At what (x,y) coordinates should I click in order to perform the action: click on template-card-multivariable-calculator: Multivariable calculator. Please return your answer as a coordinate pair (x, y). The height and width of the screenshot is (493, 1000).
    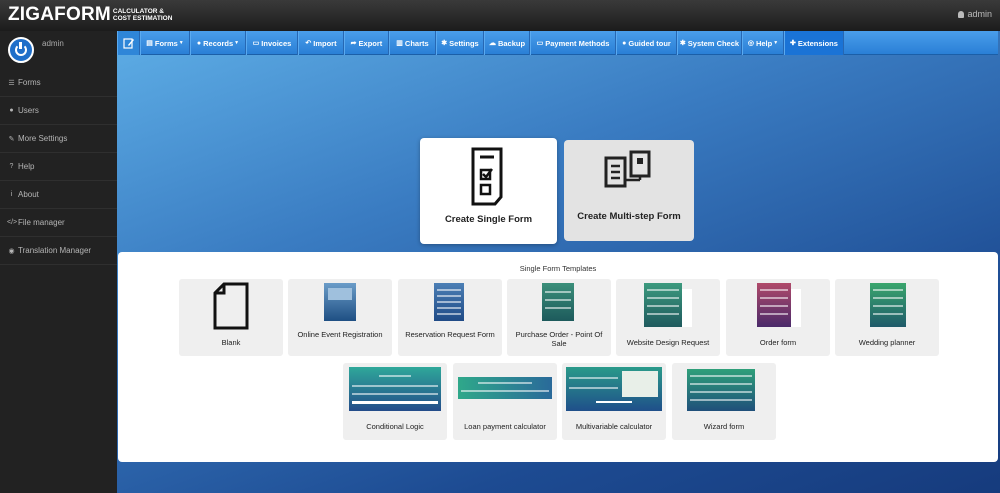
    Looking at the image, I should click on (614, 401).